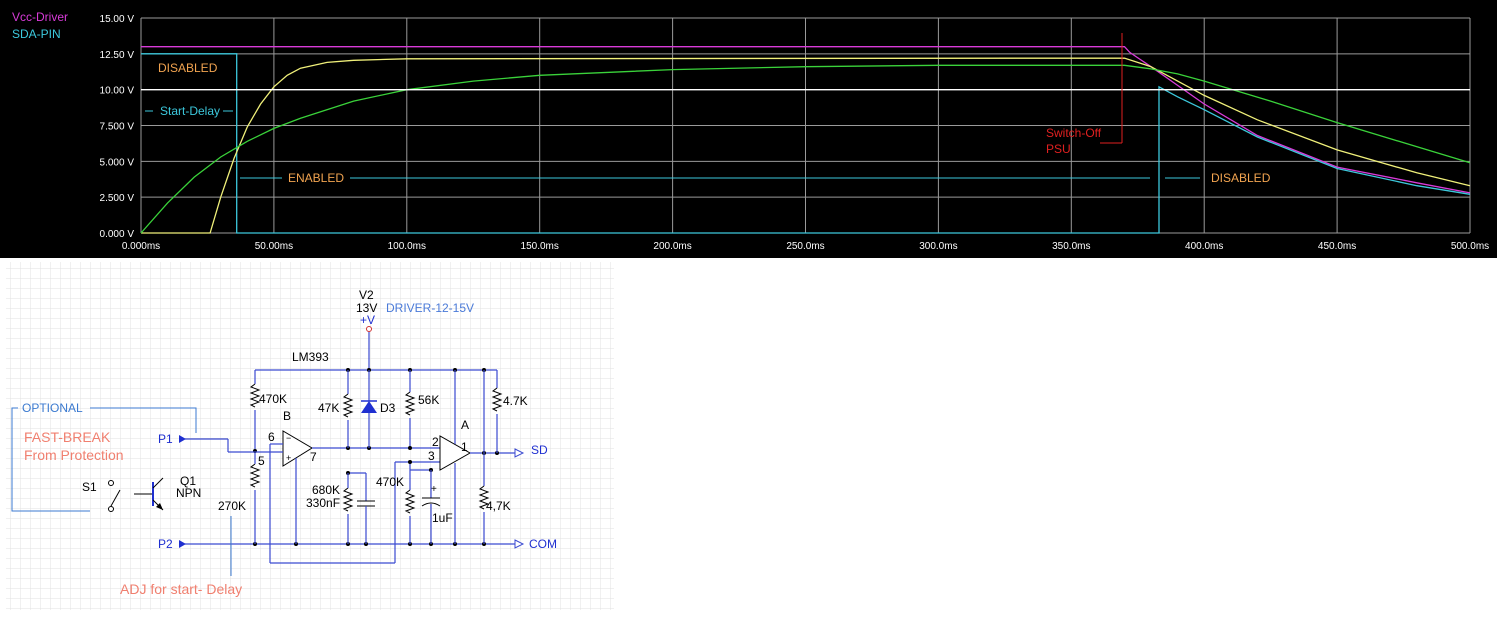  What do you see at coordinates (40, 17) in the screenshot?
I see `legend-vcc-driver: Vcc-Driver` at bounding box center [40, 17].